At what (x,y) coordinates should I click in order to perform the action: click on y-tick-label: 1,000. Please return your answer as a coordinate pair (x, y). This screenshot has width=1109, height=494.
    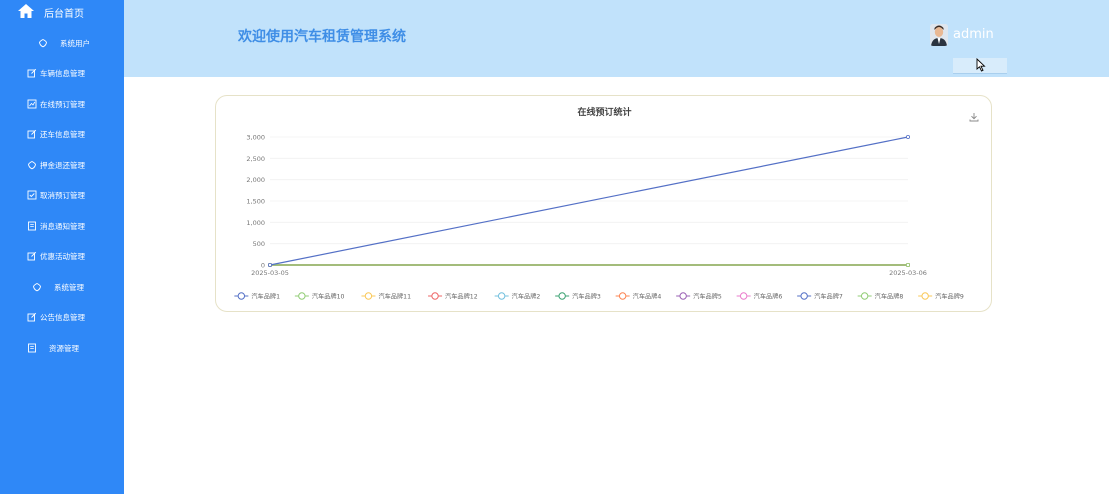
    Looking at the image, I should click on (255, 223).